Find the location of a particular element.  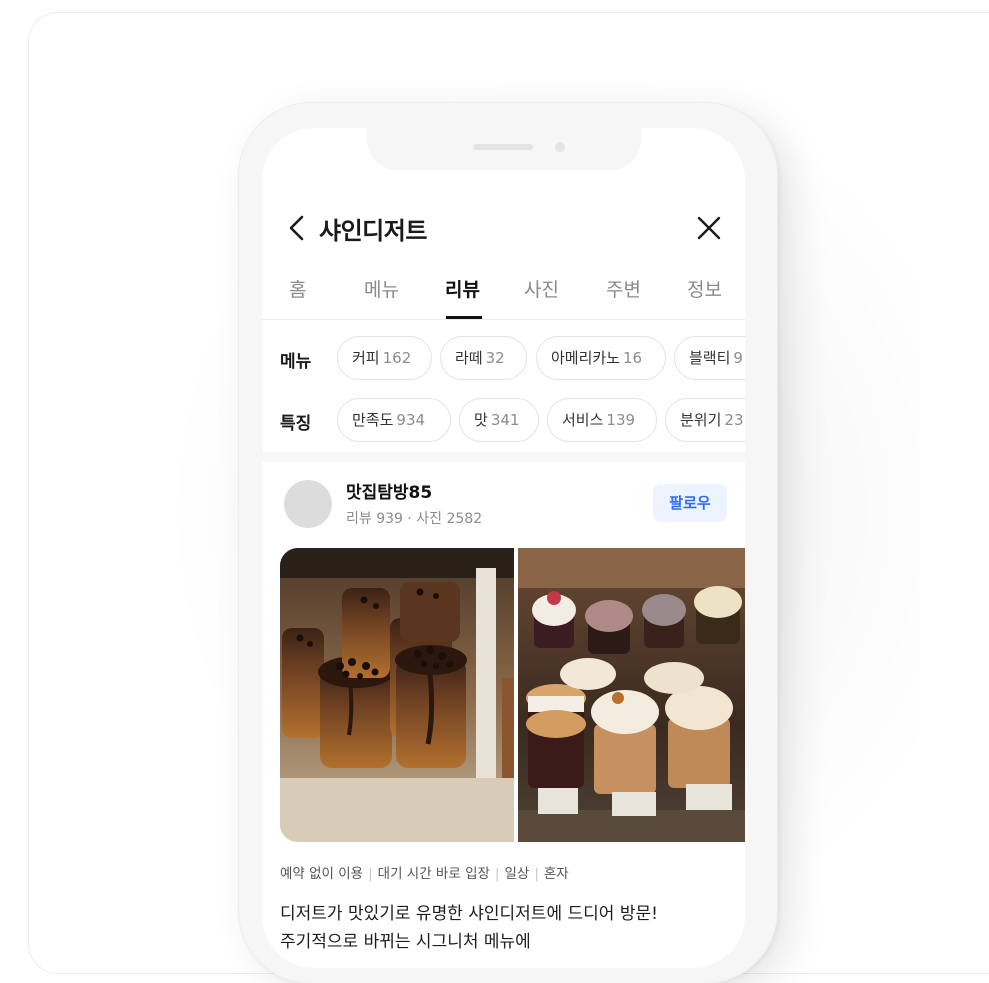

section-separator is located at coordinates (503, 457).